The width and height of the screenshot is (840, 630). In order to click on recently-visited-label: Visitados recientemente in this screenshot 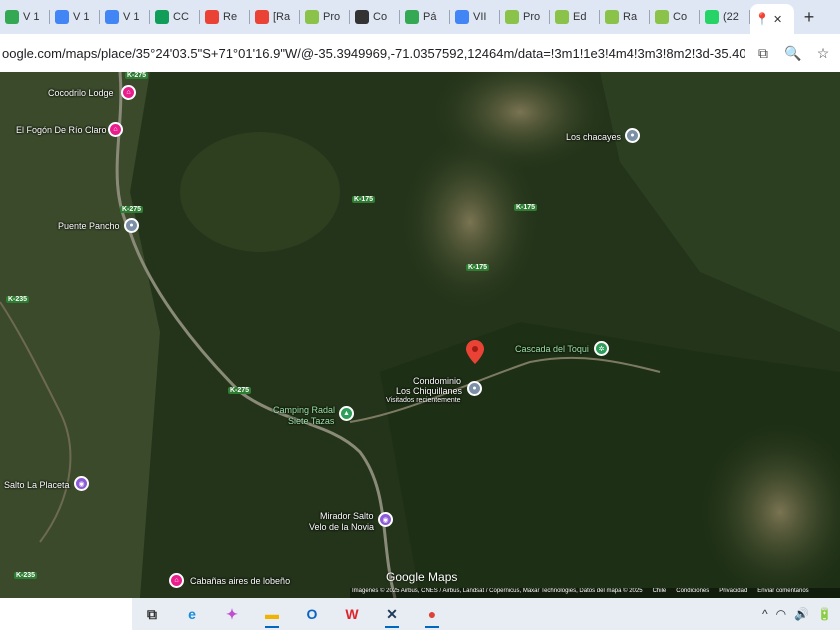, I will do `click(423, 400)`.